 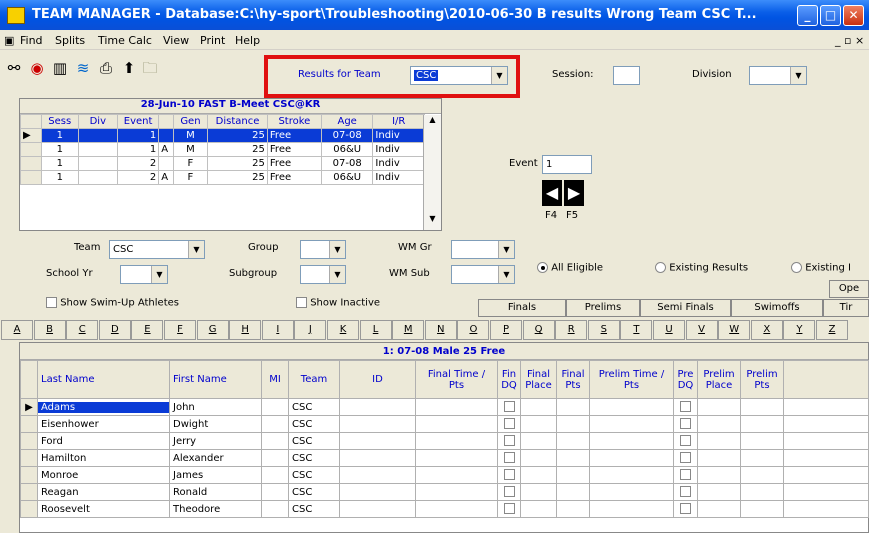 I want to click on alpha-button-v: V, so click(x=701, y=330).